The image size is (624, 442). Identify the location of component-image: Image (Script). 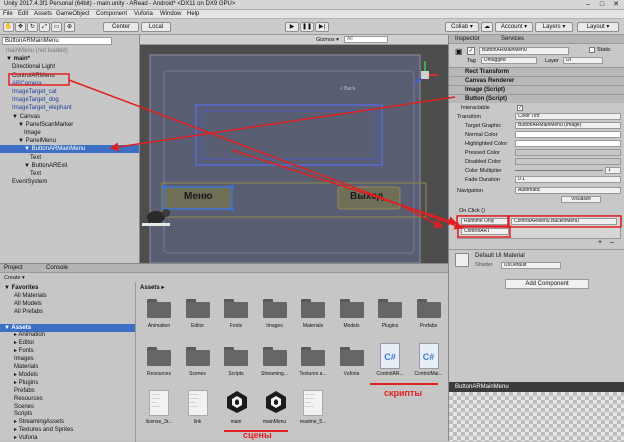
(536, 89).